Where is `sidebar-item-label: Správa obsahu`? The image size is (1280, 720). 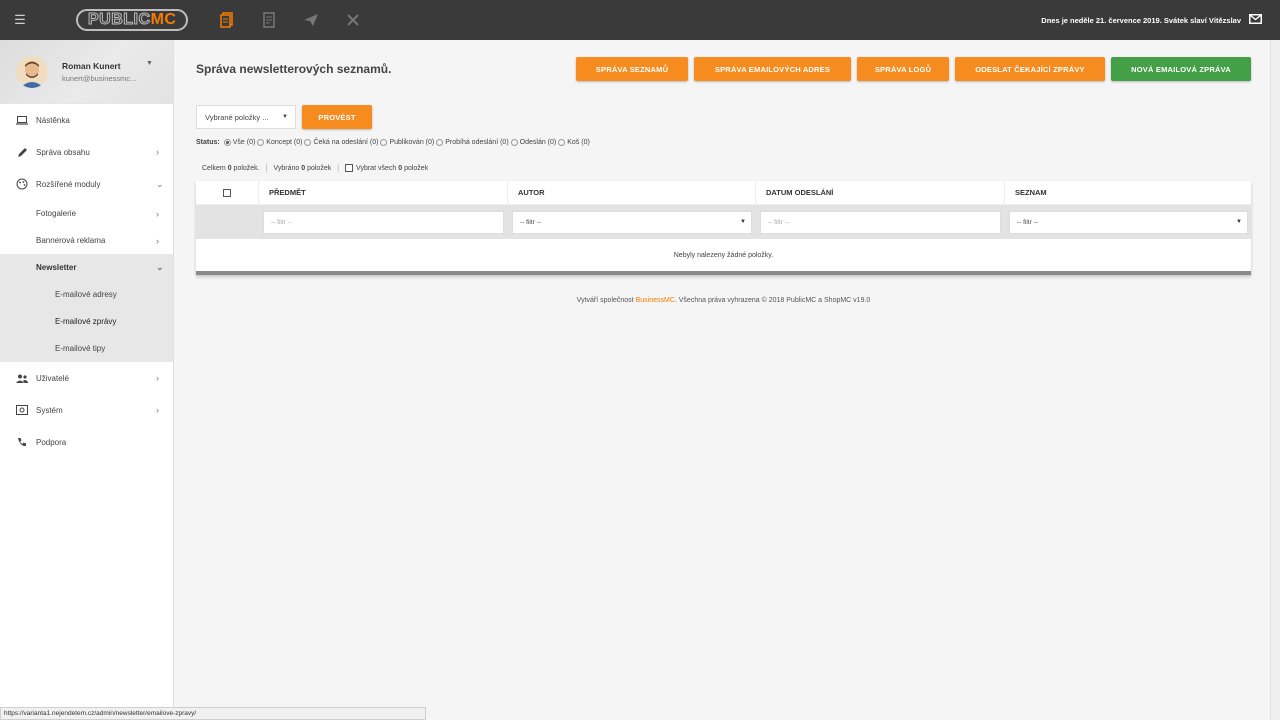
sidebar-item-label: Správa obsahu is located at coordinates (63, 152).